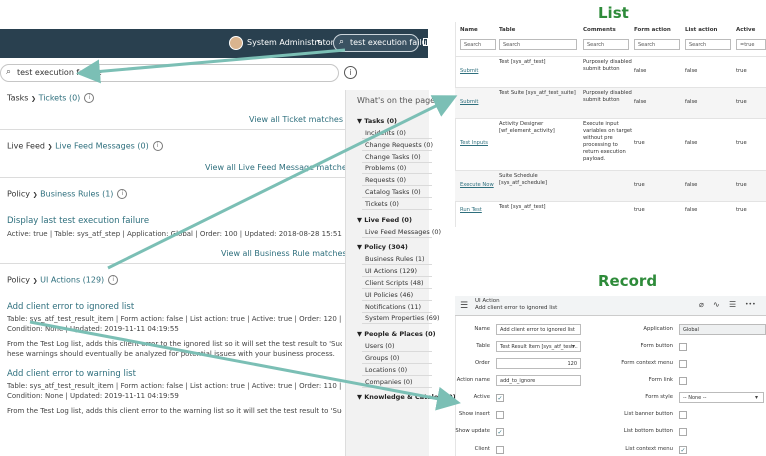  I want to click on arrow-result-to-record, so click(245, 365).